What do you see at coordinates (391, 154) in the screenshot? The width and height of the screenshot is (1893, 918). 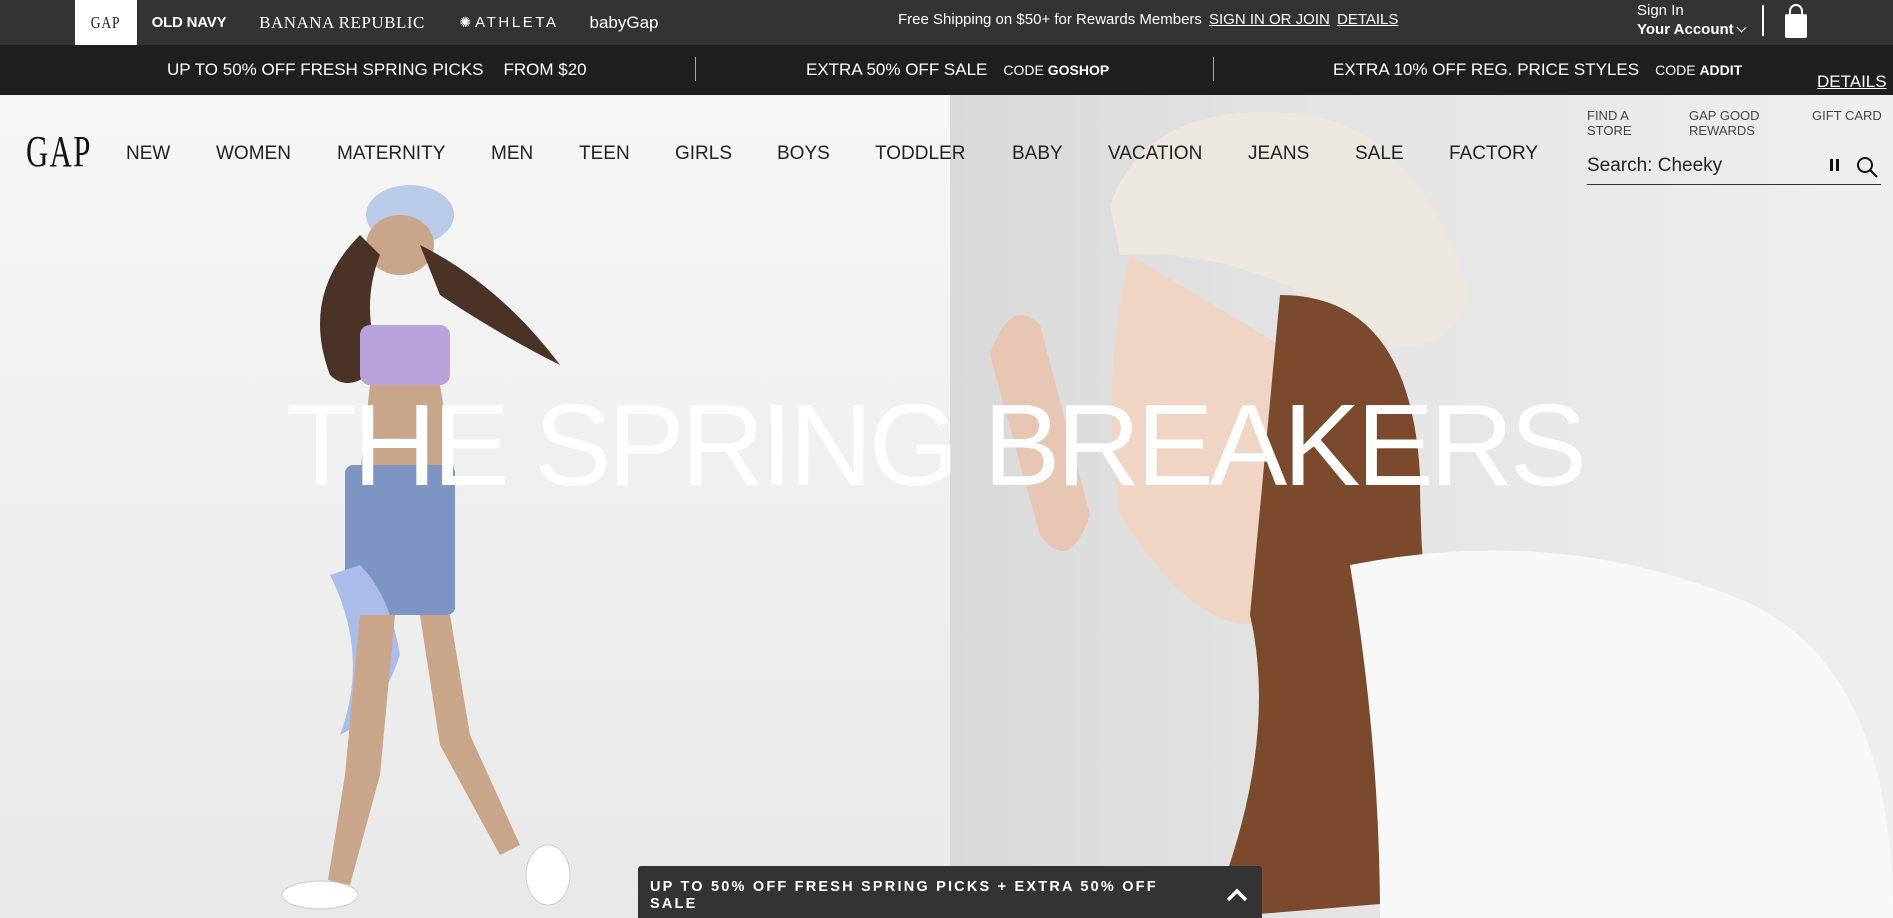 I see `nav-item-maternity: MATERNITY` at bounding box center [391, 154].